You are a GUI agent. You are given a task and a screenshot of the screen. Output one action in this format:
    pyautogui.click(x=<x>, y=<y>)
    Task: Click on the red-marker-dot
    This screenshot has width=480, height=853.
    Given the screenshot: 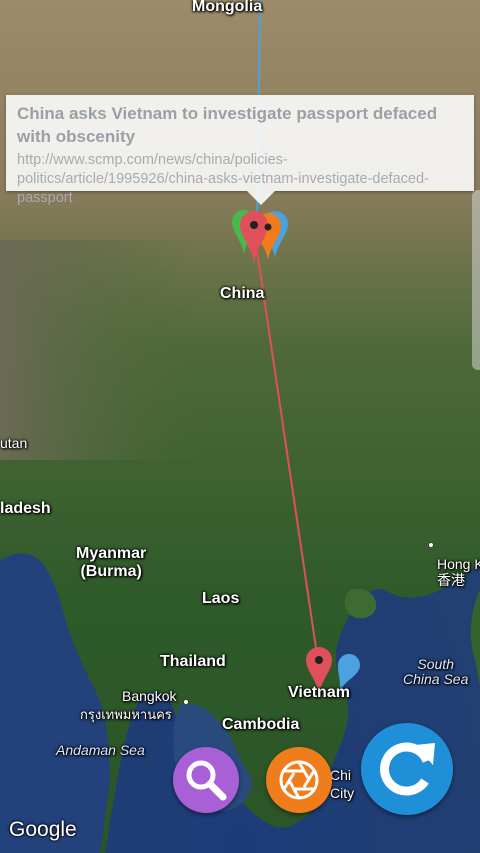 What is the action you would take?
    pyautogui.click(x=254, y=225)
    